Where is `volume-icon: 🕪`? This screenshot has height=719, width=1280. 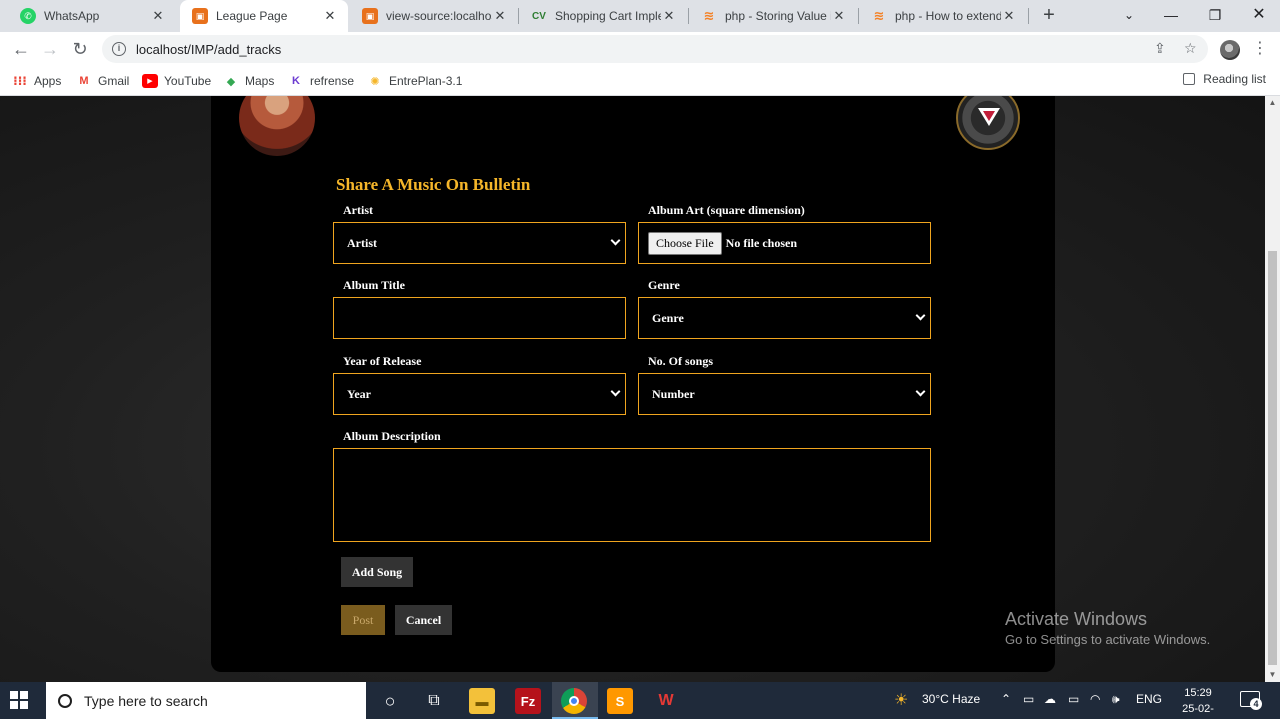 volume-icon: 🕪 is located at coordinates (1116, 699).